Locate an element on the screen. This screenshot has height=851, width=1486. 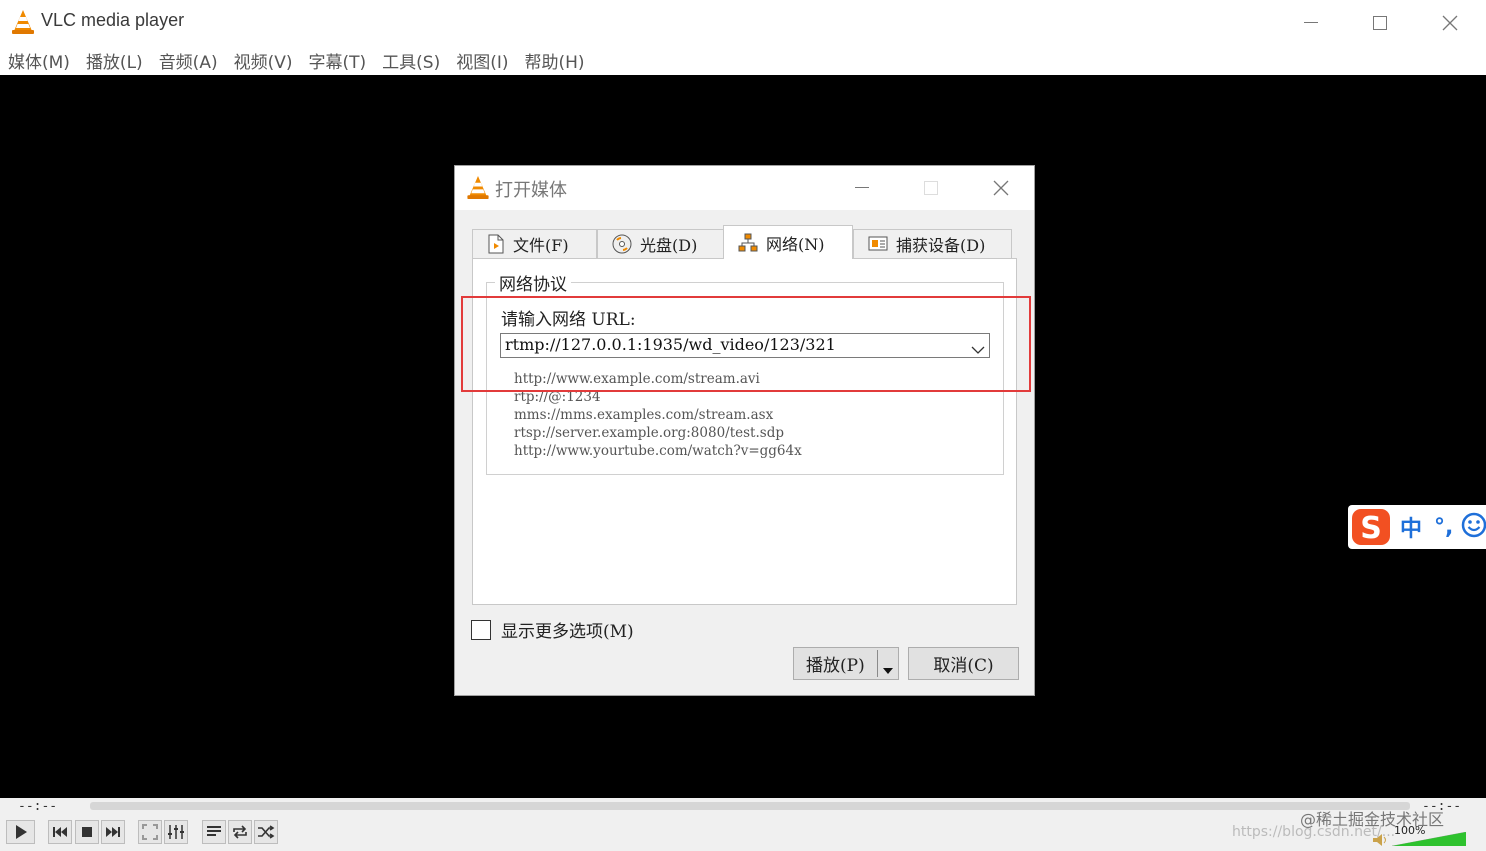
skip-forward-icon is located at coordinates (113, 832).